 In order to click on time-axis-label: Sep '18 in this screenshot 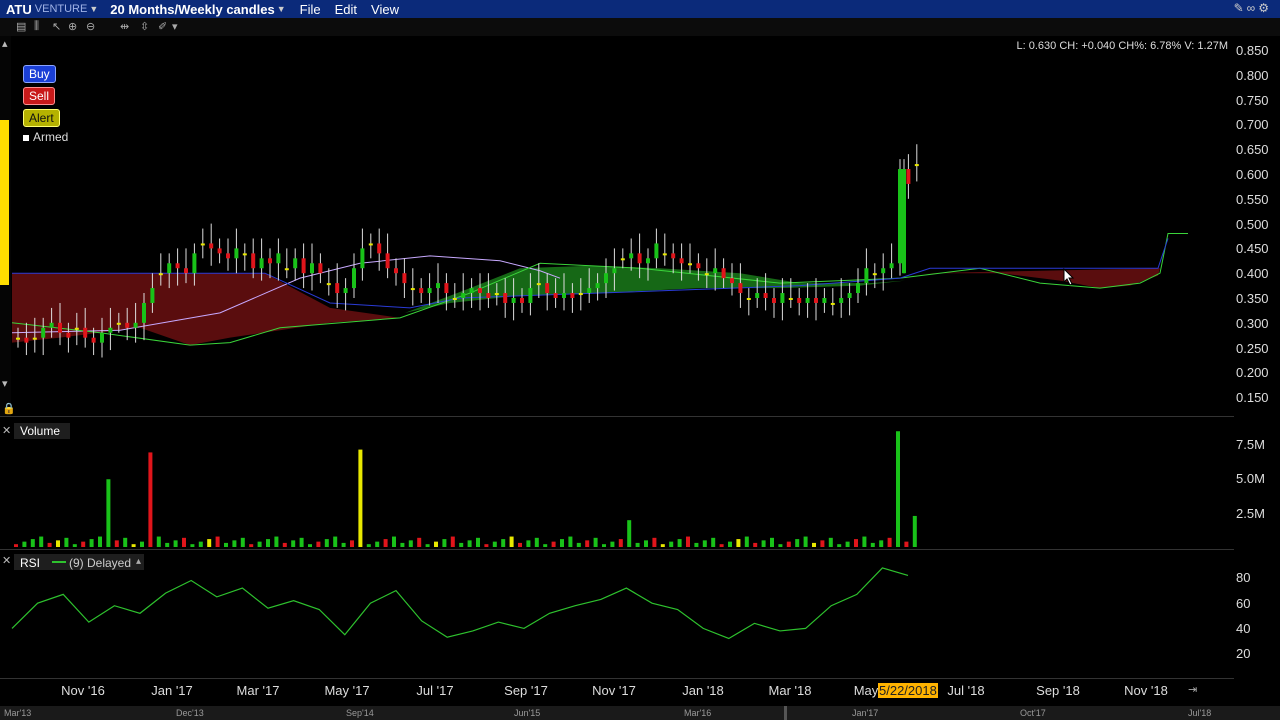, I will do `click(1058, 690)`.